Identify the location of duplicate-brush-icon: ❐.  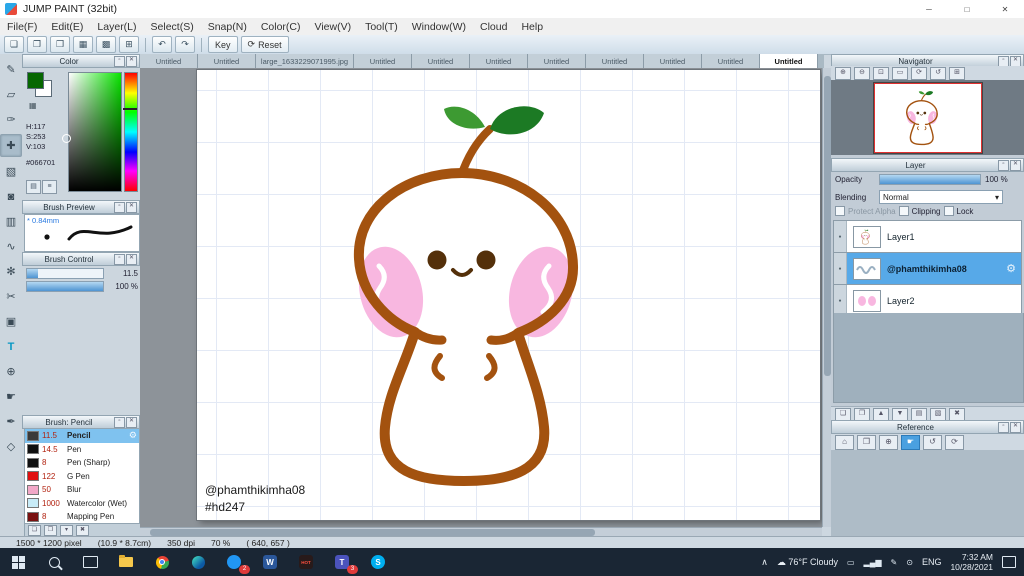
(50, 530).